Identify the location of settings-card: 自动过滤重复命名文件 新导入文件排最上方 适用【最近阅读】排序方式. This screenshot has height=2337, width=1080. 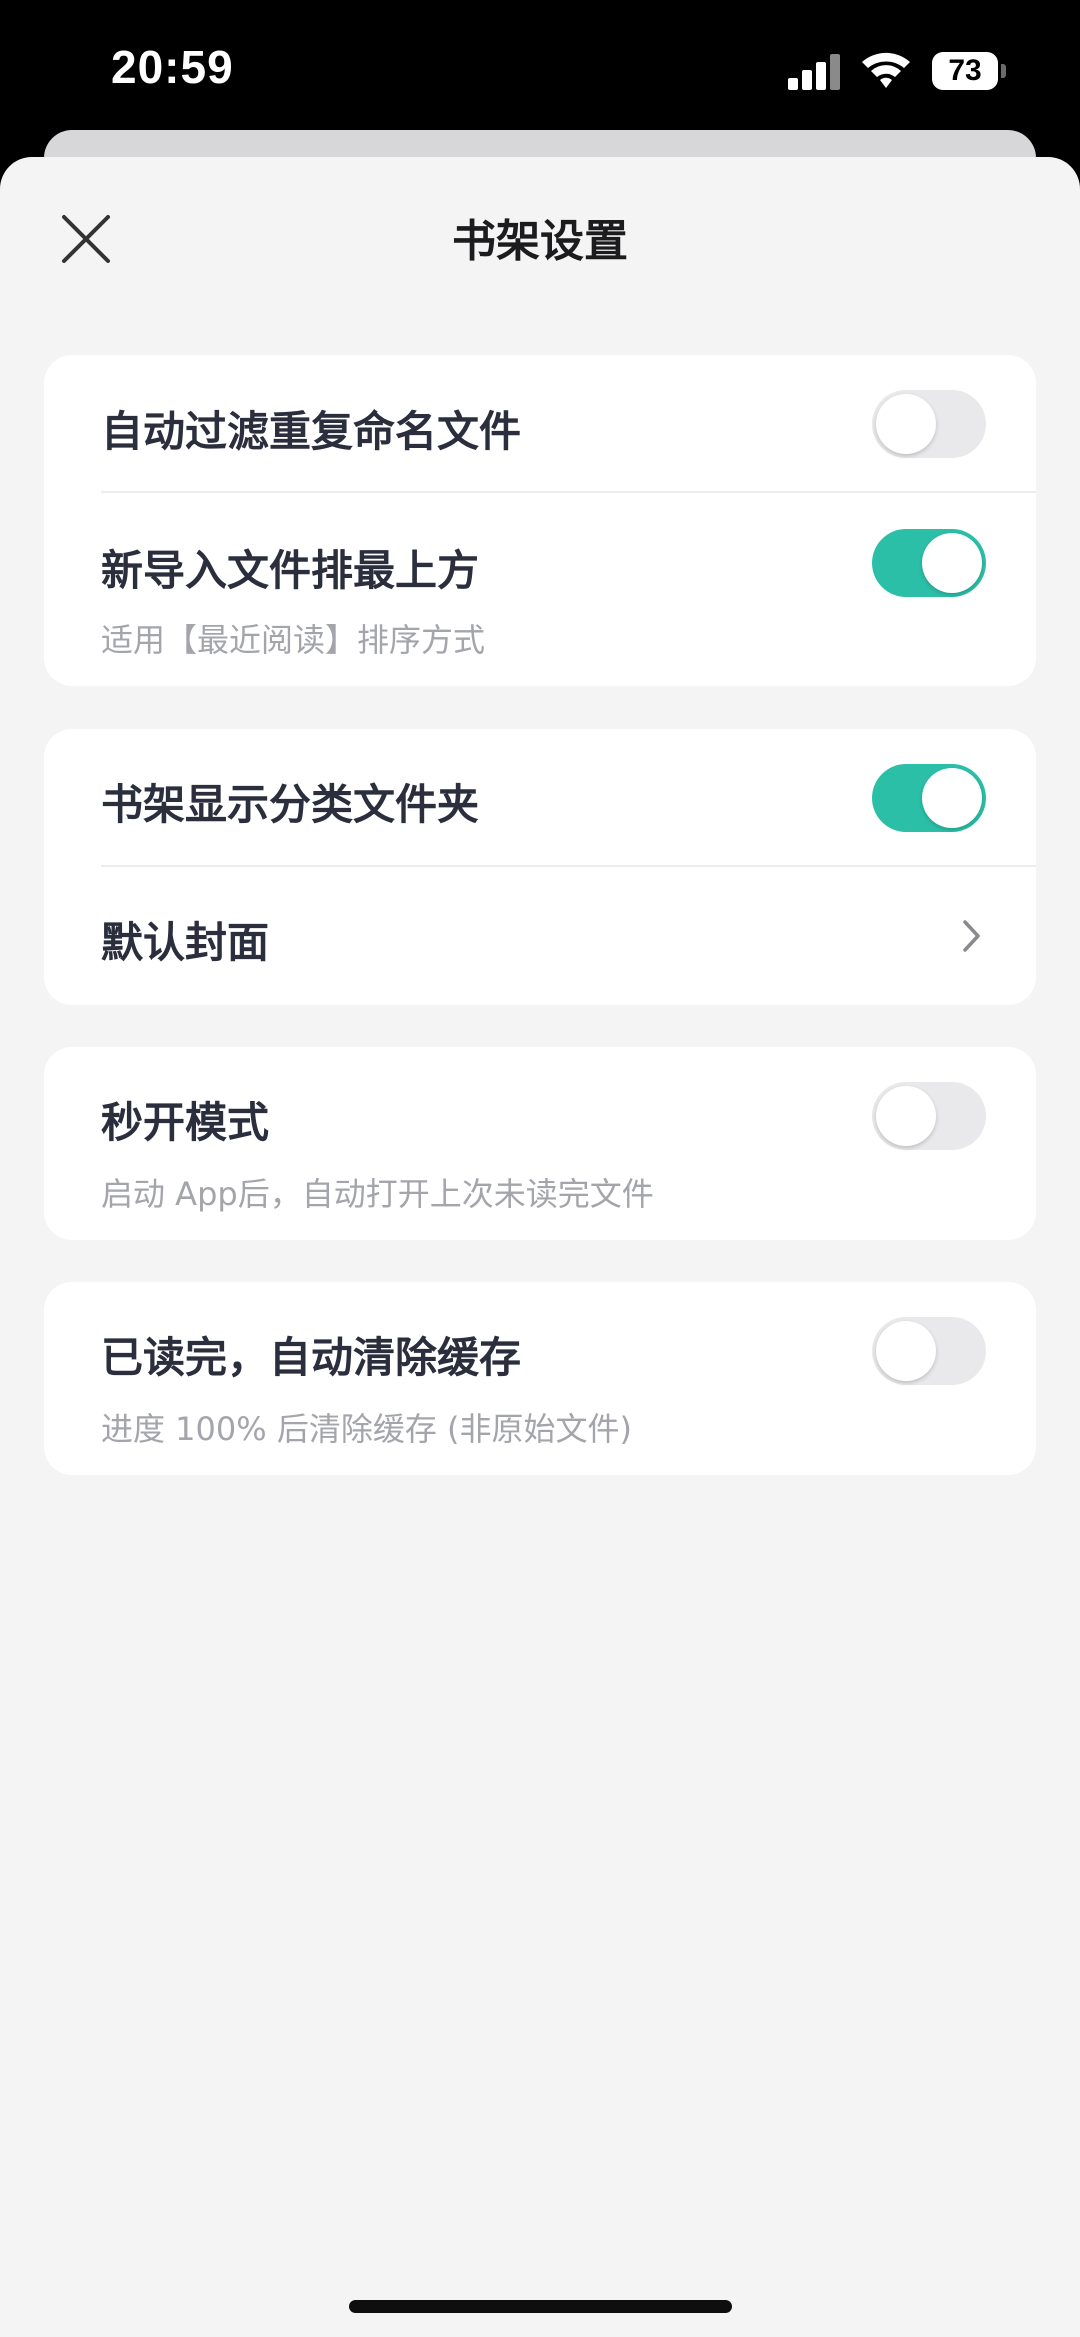
(540, 520).